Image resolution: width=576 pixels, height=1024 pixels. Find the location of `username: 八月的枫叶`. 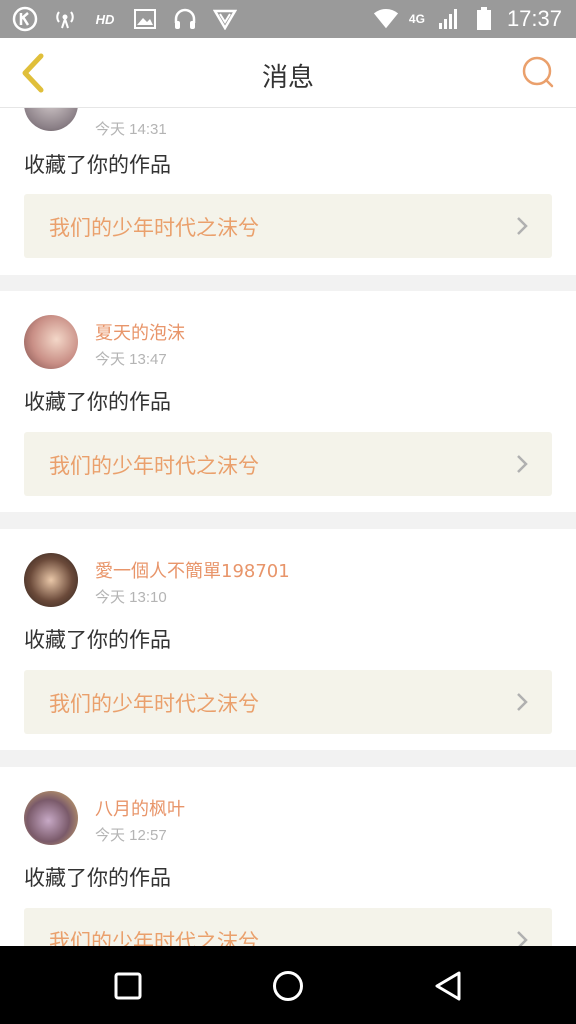

username: 八月的枫叶 is located at coordinates (140, 808).